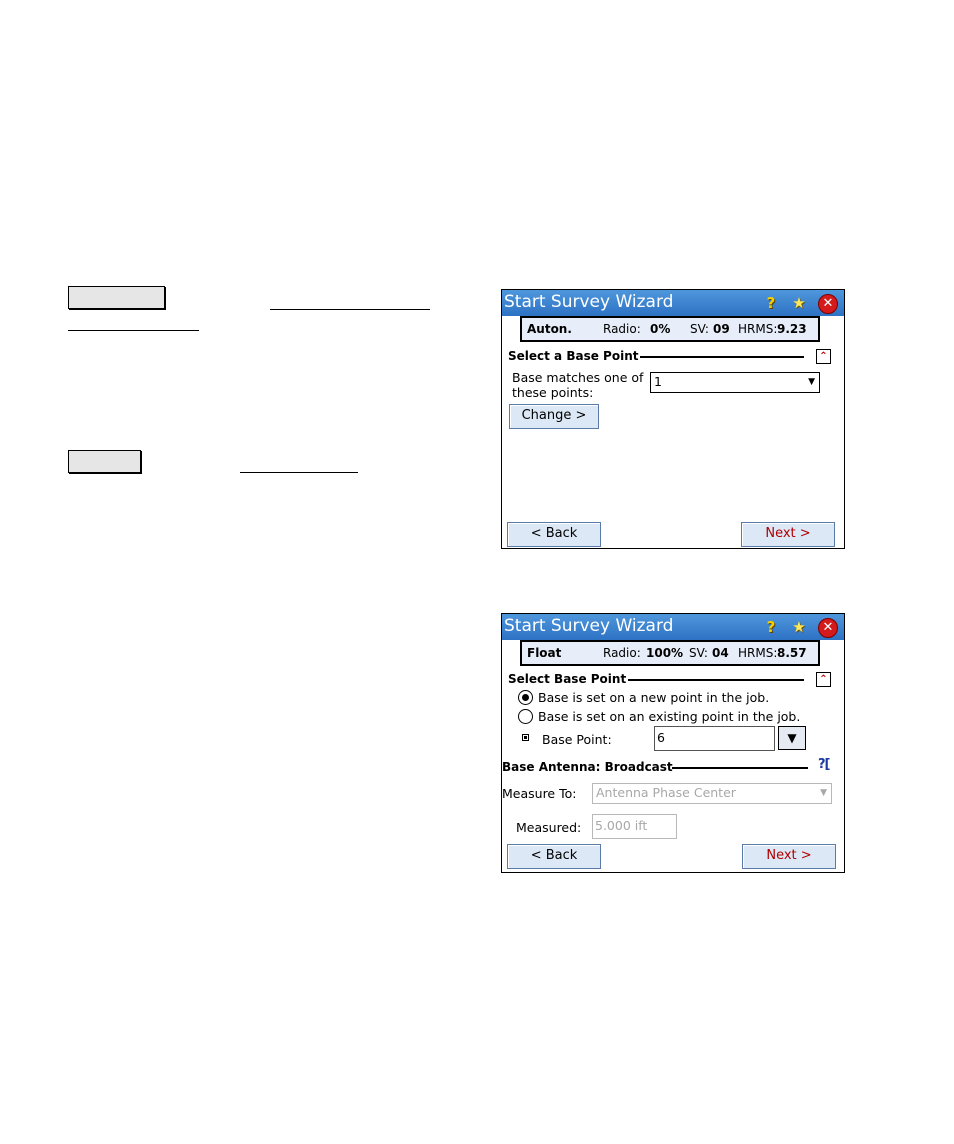 This screenshot has height=1144, width=954. What do you see at coordinates (666, 792) in the screenshot?
I see `measure-to-value: Antenna Phase Center` at bounding box center [666, 792].